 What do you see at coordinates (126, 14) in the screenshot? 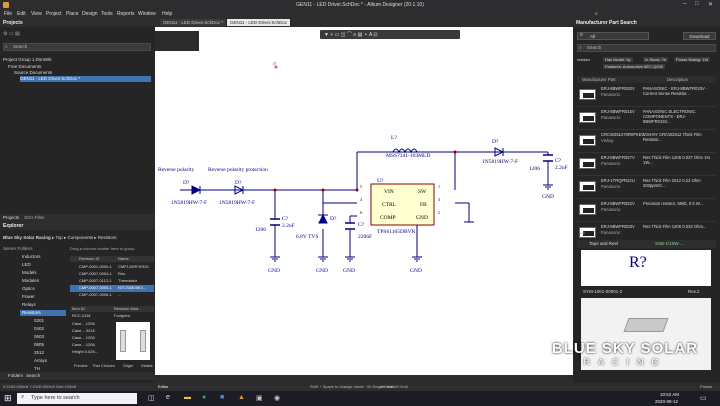
I see `menu-reports: Reports` at bounding box center [126, 14].